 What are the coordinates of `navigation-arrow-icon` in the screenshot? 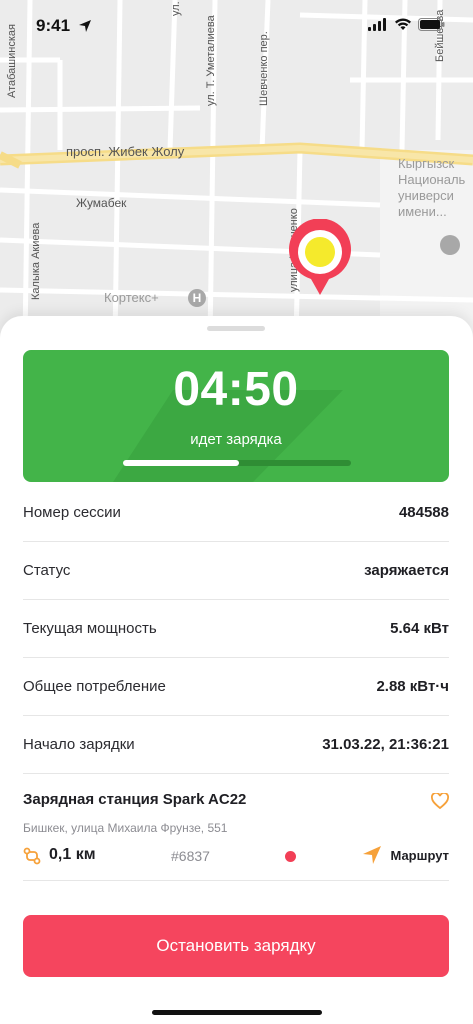 It's located at (372, 855).